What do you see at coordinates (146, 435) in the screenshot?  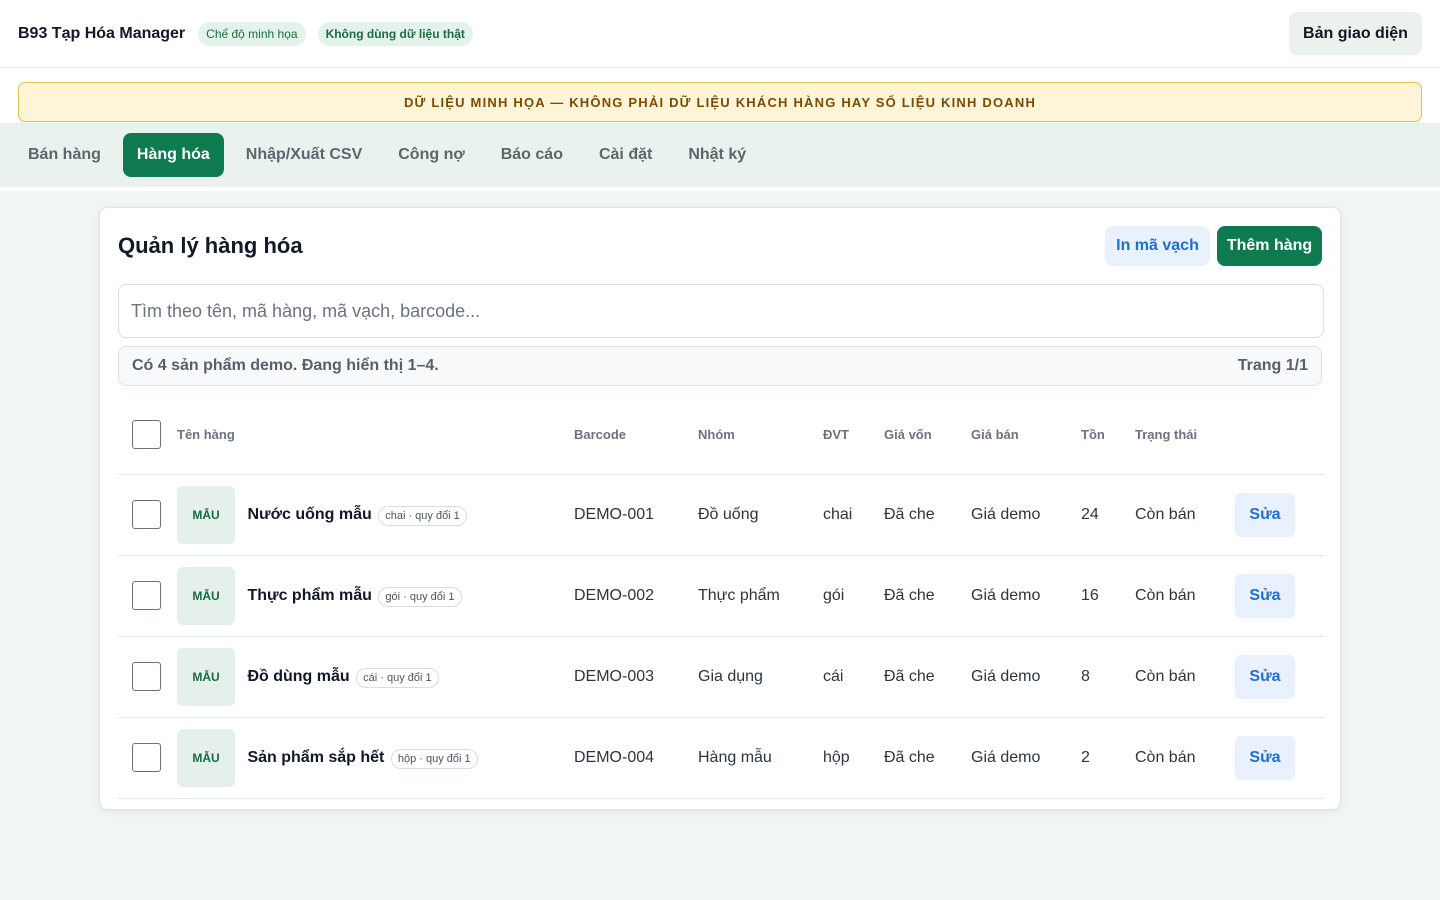 I see `select-all-checkbox` at bounding box center [146, 435].